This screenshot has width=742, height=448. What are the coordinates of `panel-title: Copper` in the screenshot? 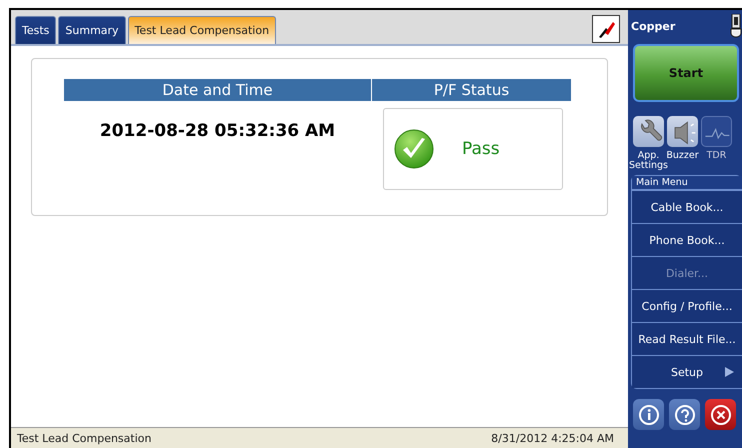 It's located at (653, 26).